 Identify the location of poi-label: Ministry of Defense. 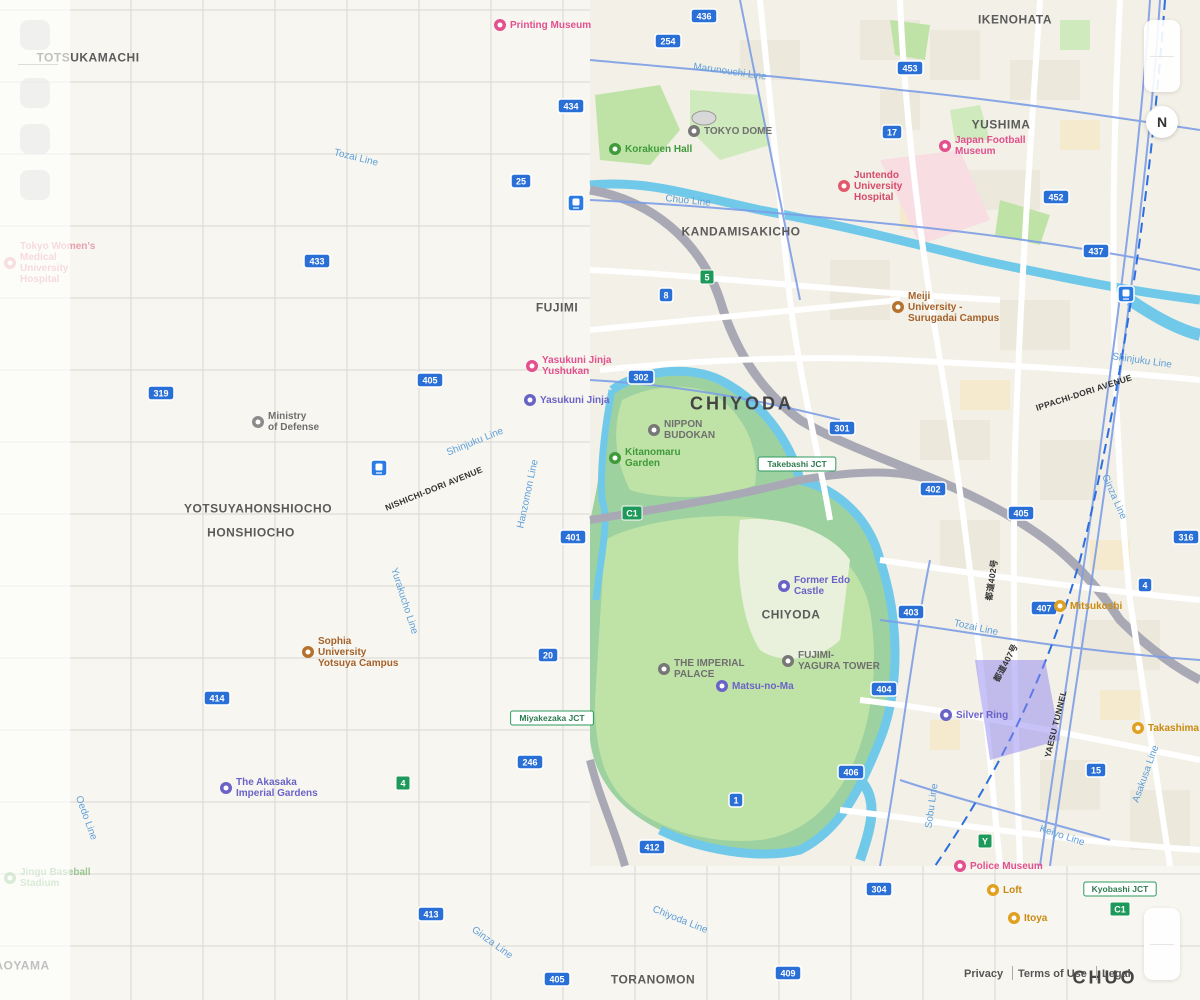
(293, 422).